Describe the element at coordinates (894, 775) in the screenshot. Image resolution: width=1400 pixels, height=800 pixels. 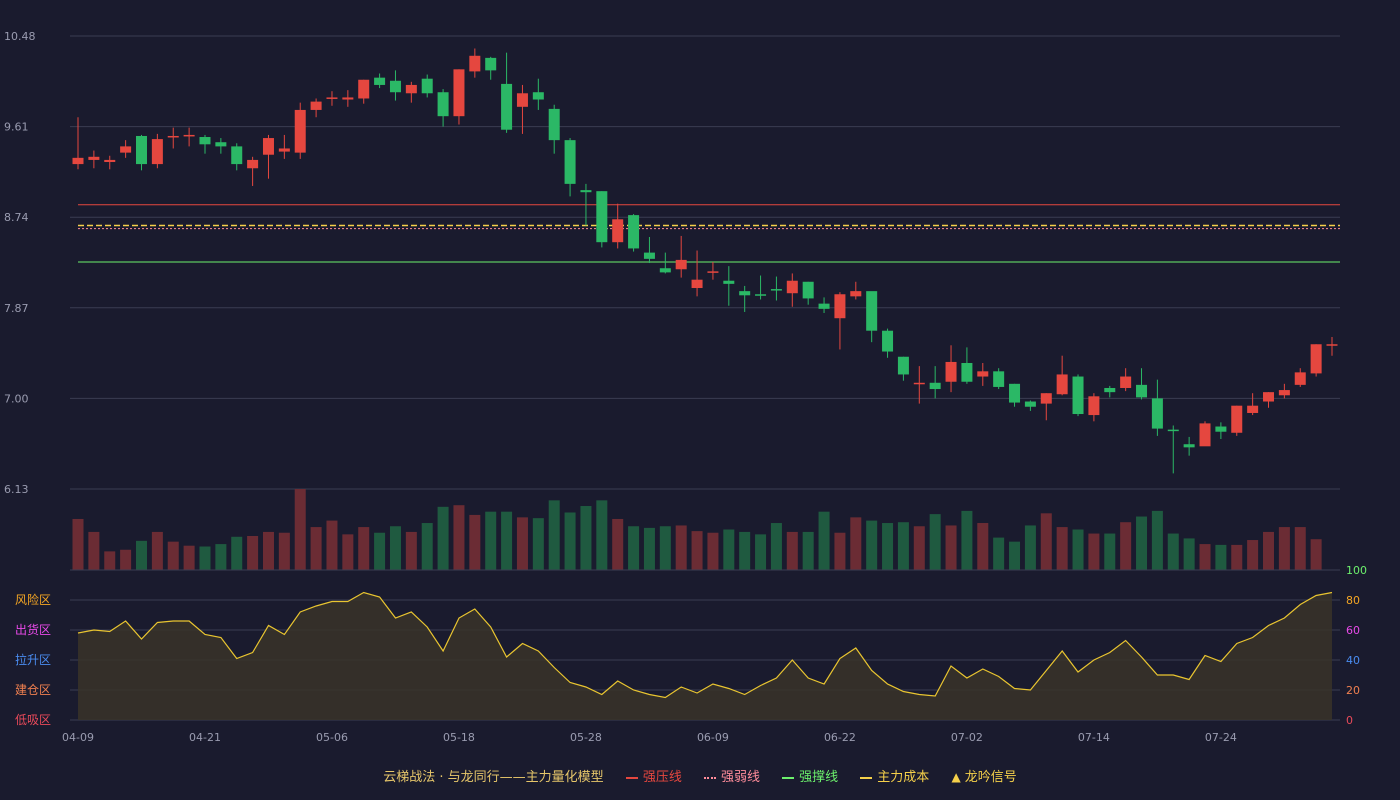
I see `legend-item-cost: 主力成本` at that location.